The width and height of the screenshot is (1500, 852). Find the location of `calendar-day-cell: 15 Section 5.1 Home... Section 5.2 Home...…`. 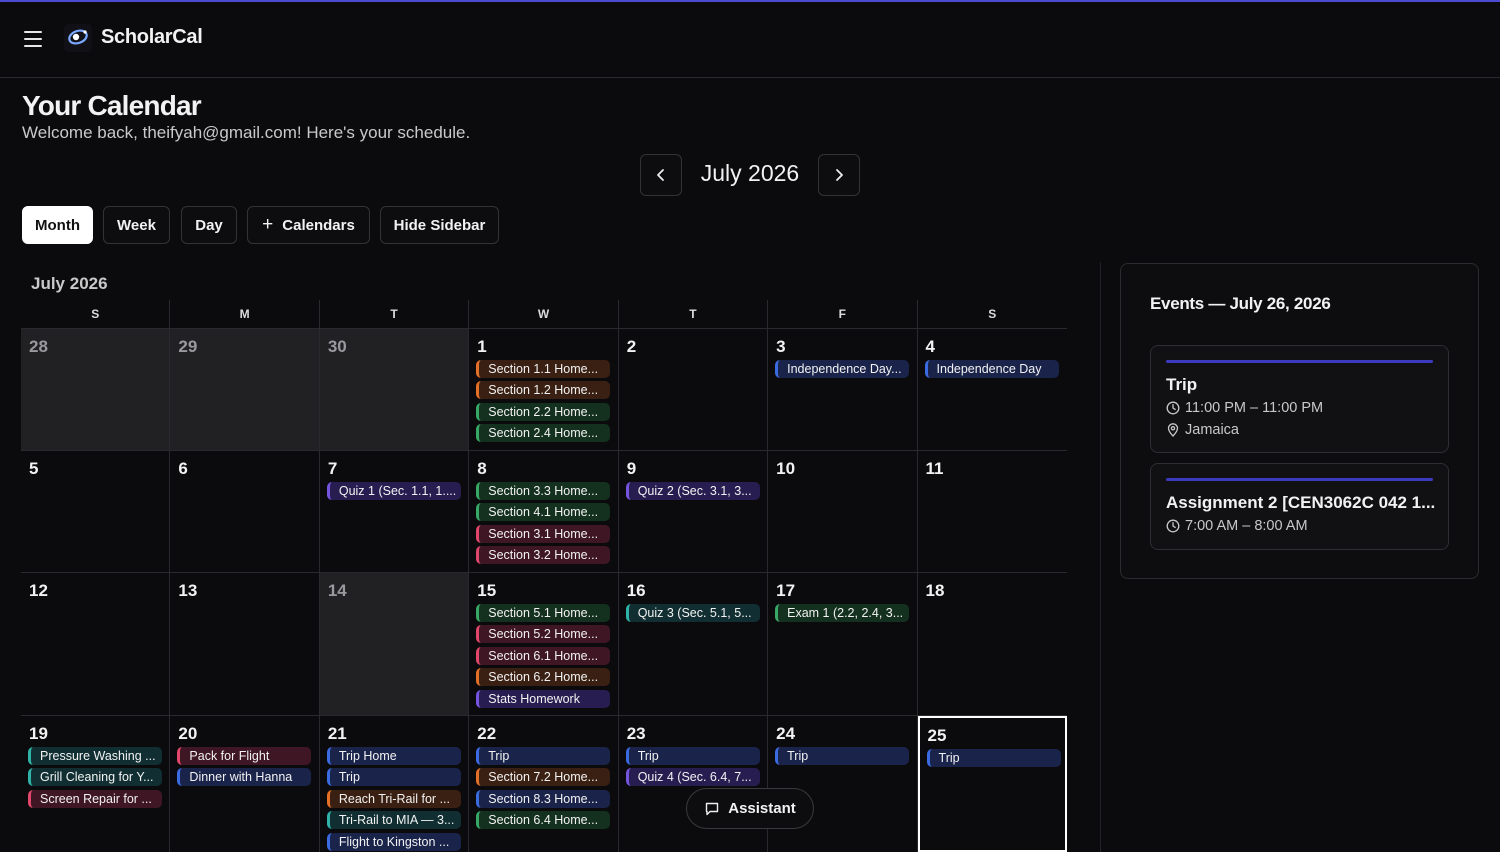

calendar-day-cell: 15 Section 5.1 Home... Section 5.2 Home...… is located at coordinates (544, 644).